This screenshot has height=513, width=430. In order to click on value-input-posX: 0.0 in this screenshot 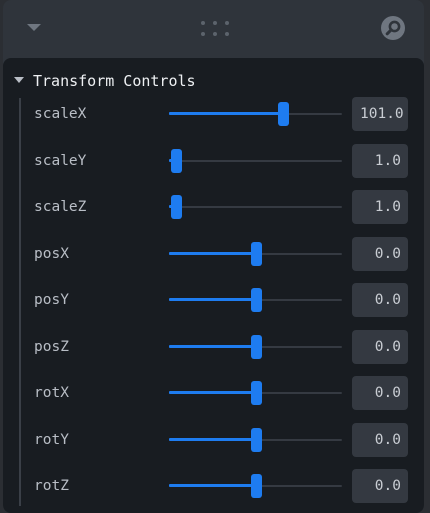, I will do `click(380, 253)`.